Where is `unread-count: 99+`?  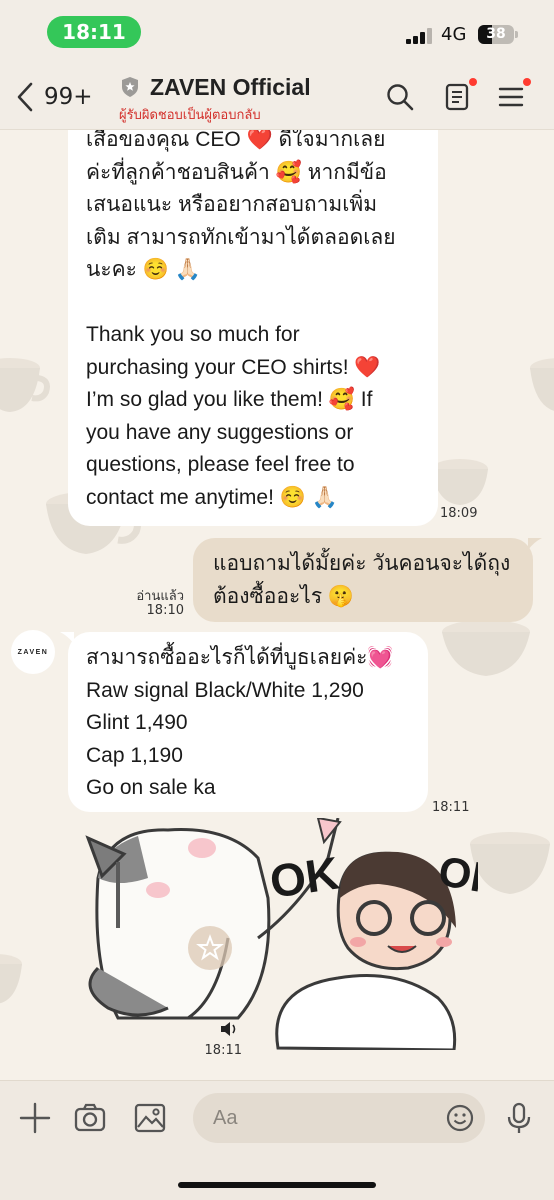
unread-count: 99+ is located at coordinates (68, 97).